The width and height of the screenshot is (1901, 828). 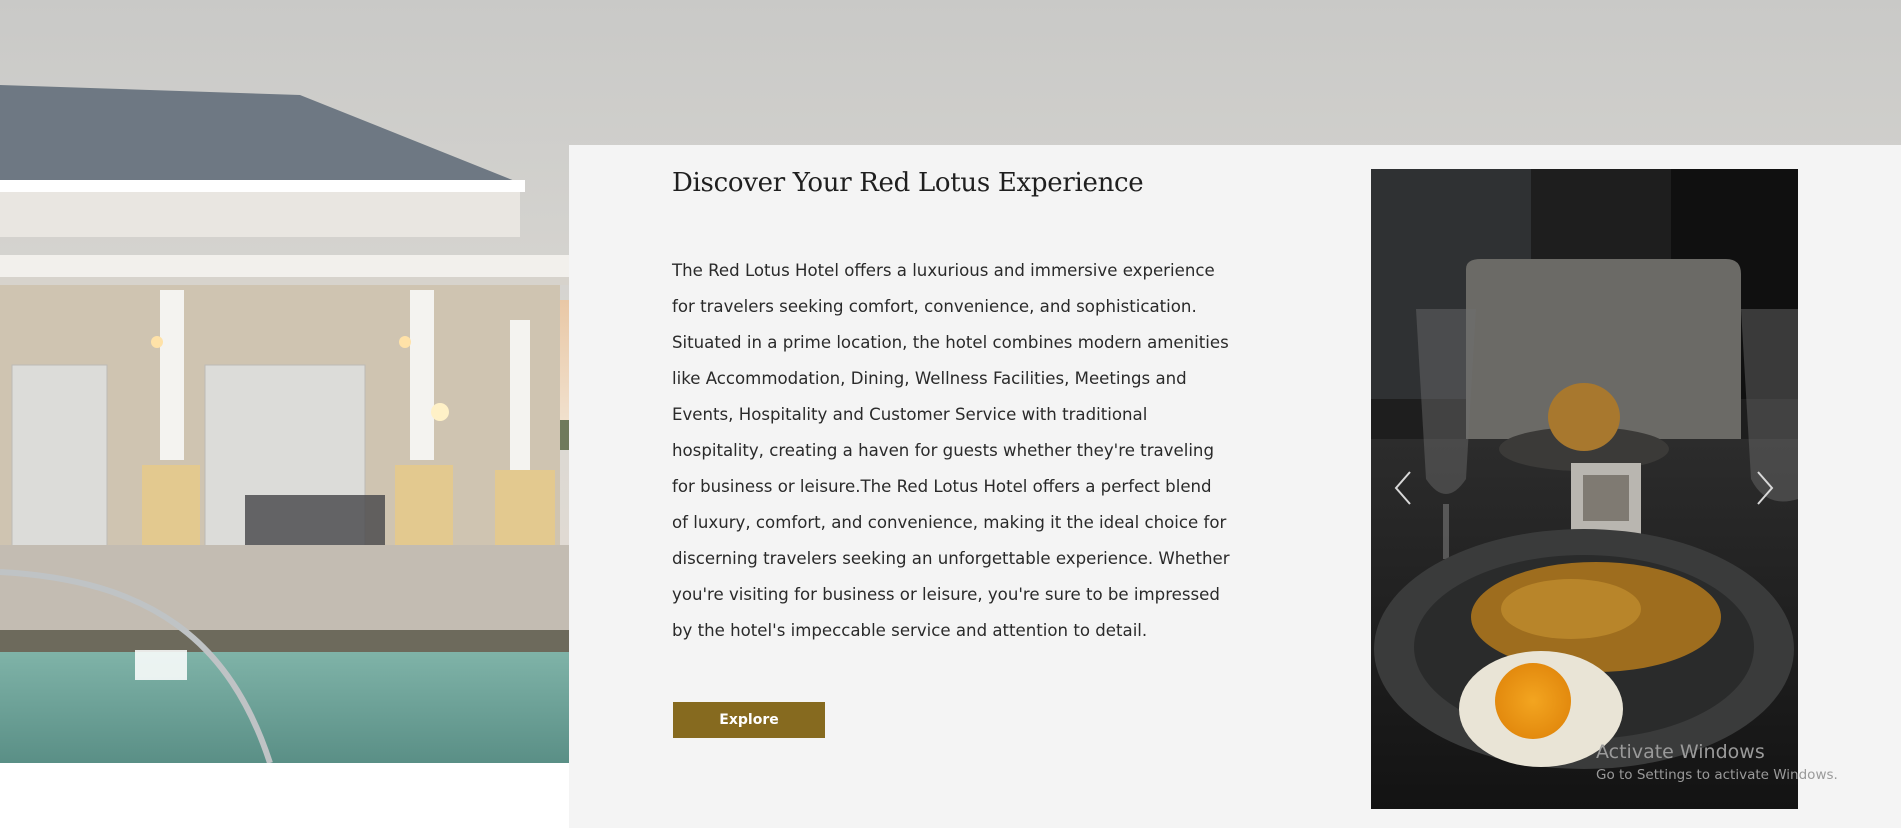 I want to click on watermark-title: Activate Windows, so click(x=1680, y=752).